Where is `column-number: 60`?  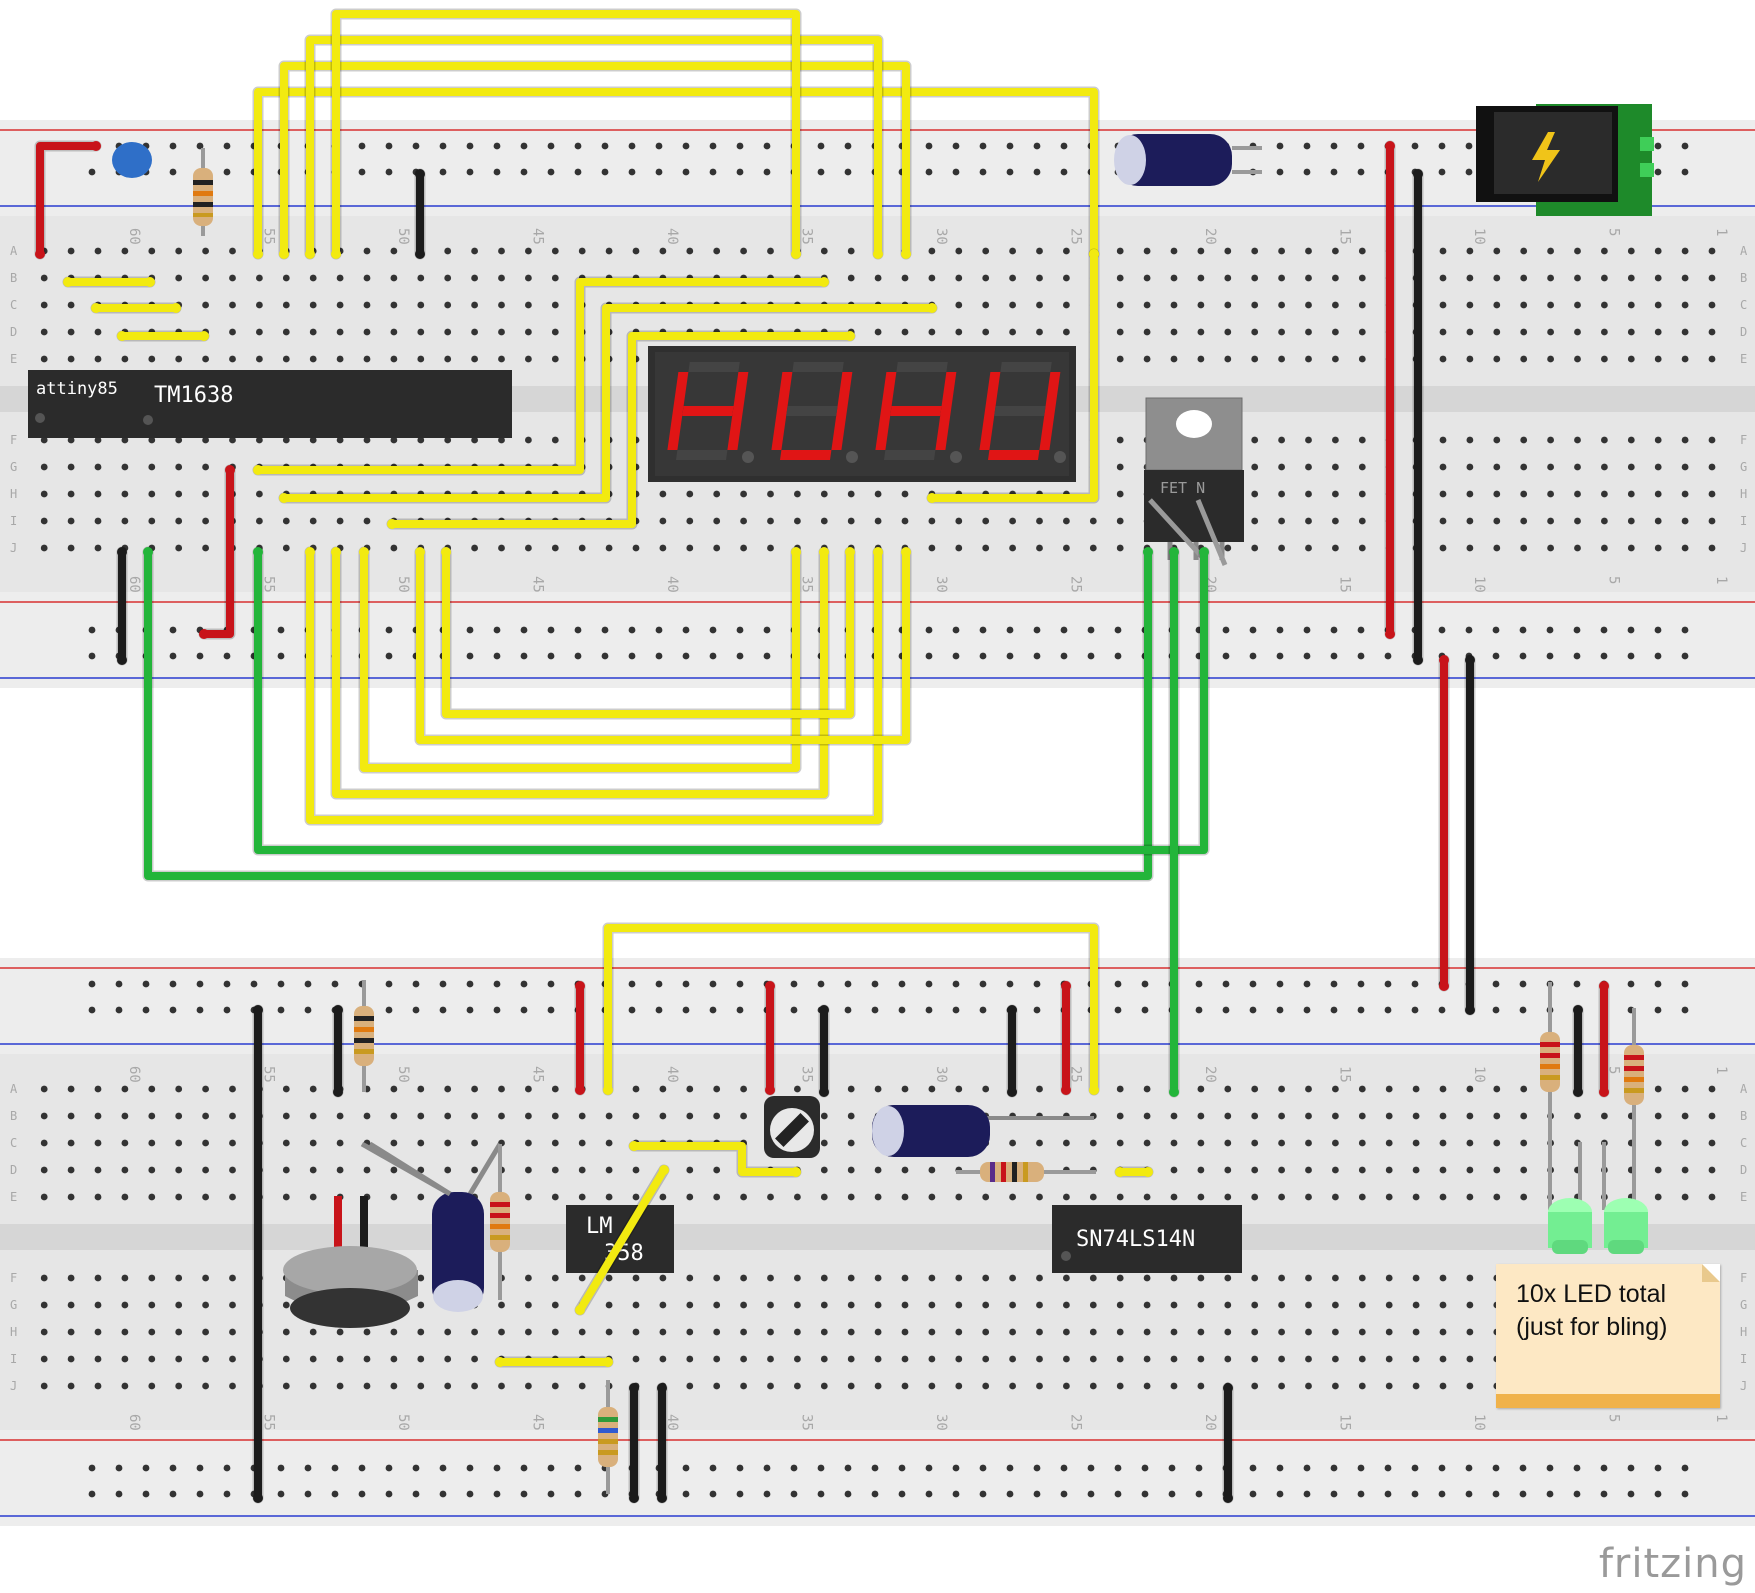 column-number: 60 is located at coordinates (134, 584).